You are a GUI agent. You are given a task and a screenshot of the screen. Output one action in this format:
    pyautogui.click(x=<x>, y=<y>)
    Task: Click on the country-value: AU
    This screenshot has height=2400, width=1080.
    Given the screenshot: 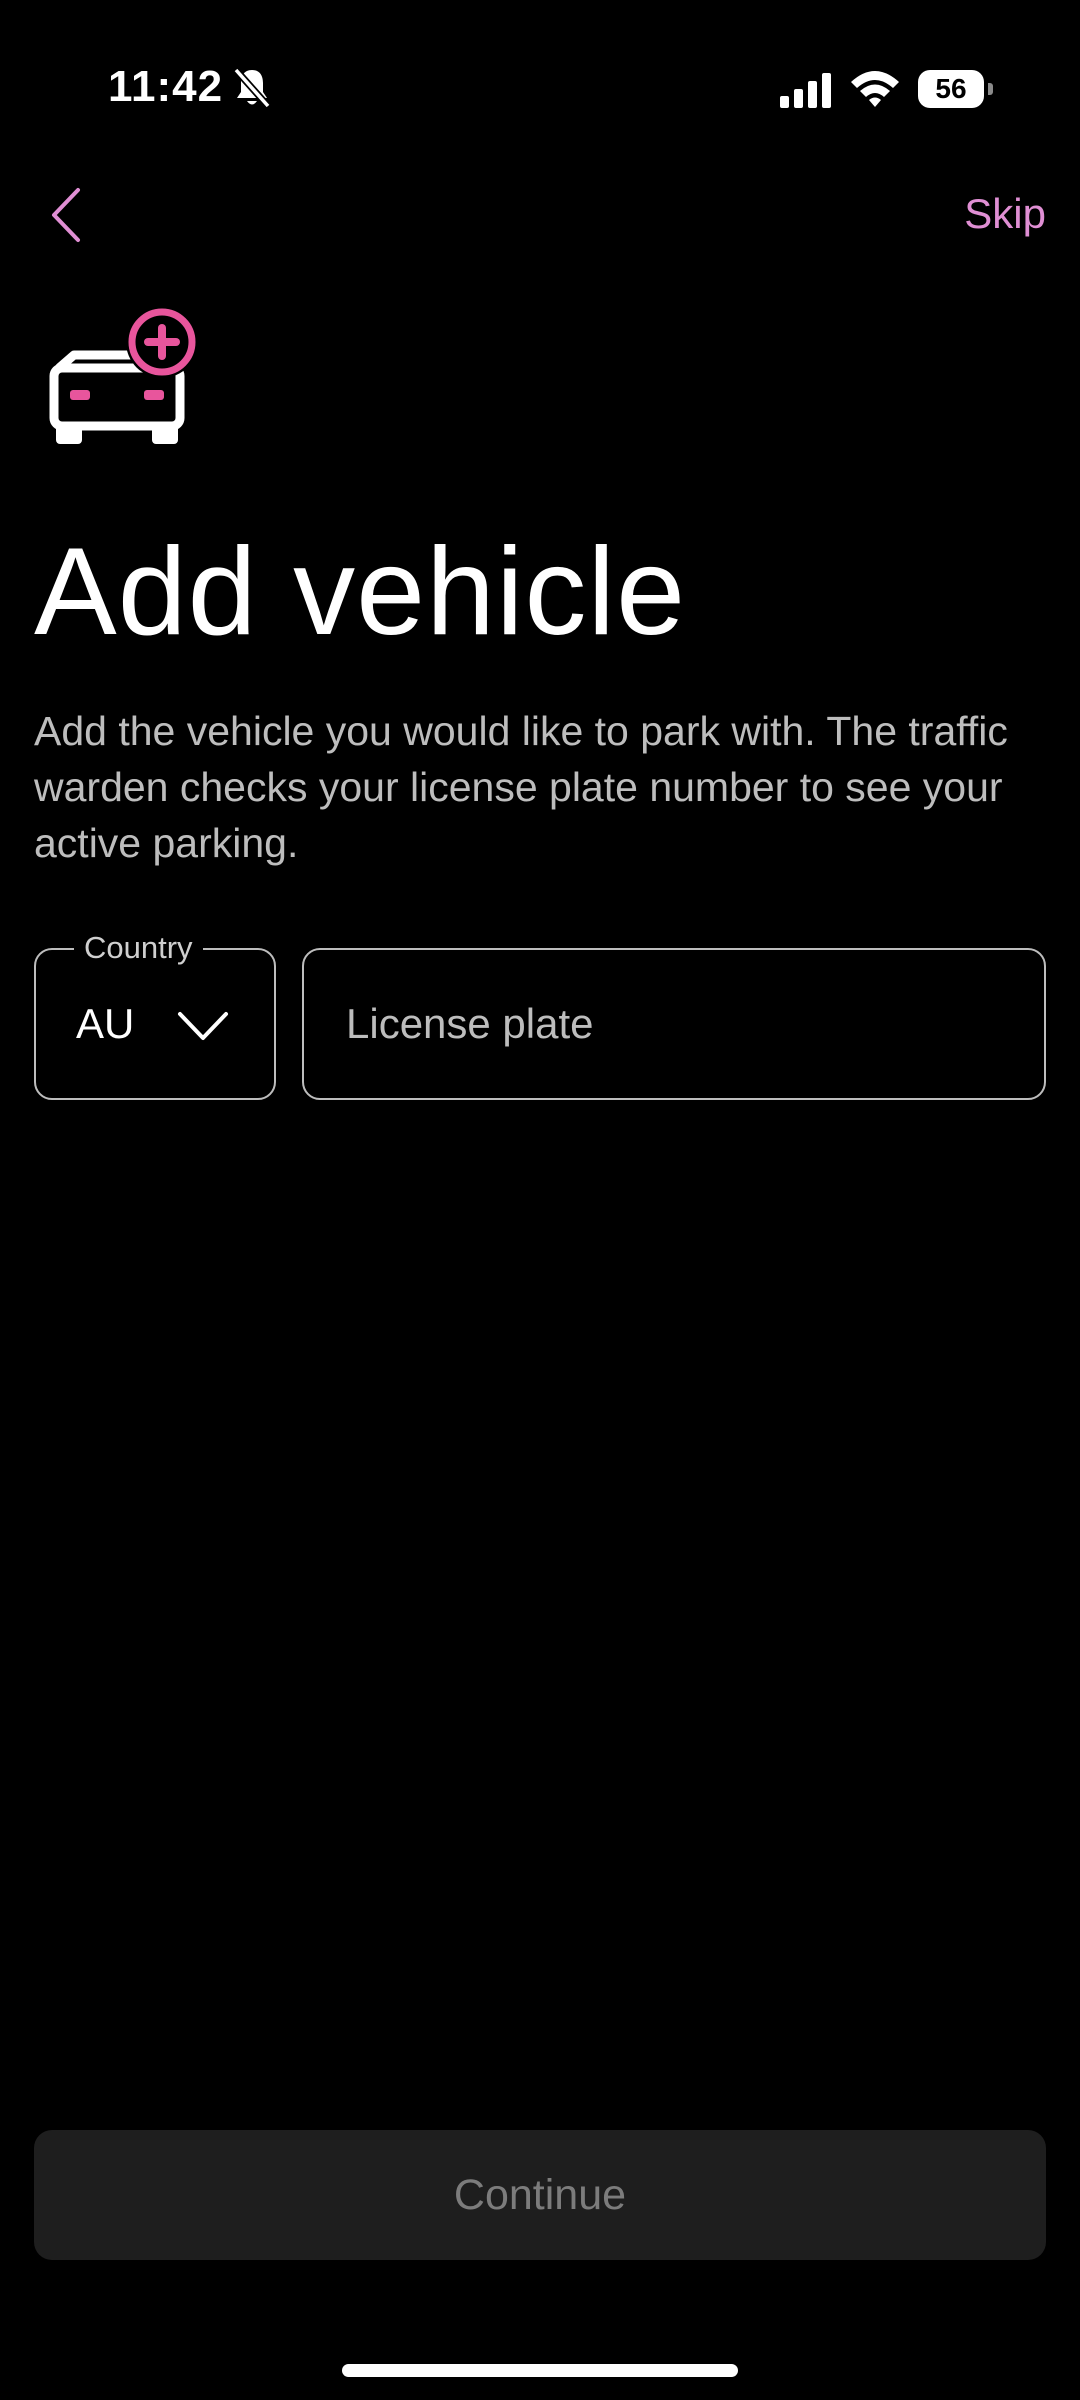 What is the action you would take?
    pyautogui.click(x=105, y=1023)
    